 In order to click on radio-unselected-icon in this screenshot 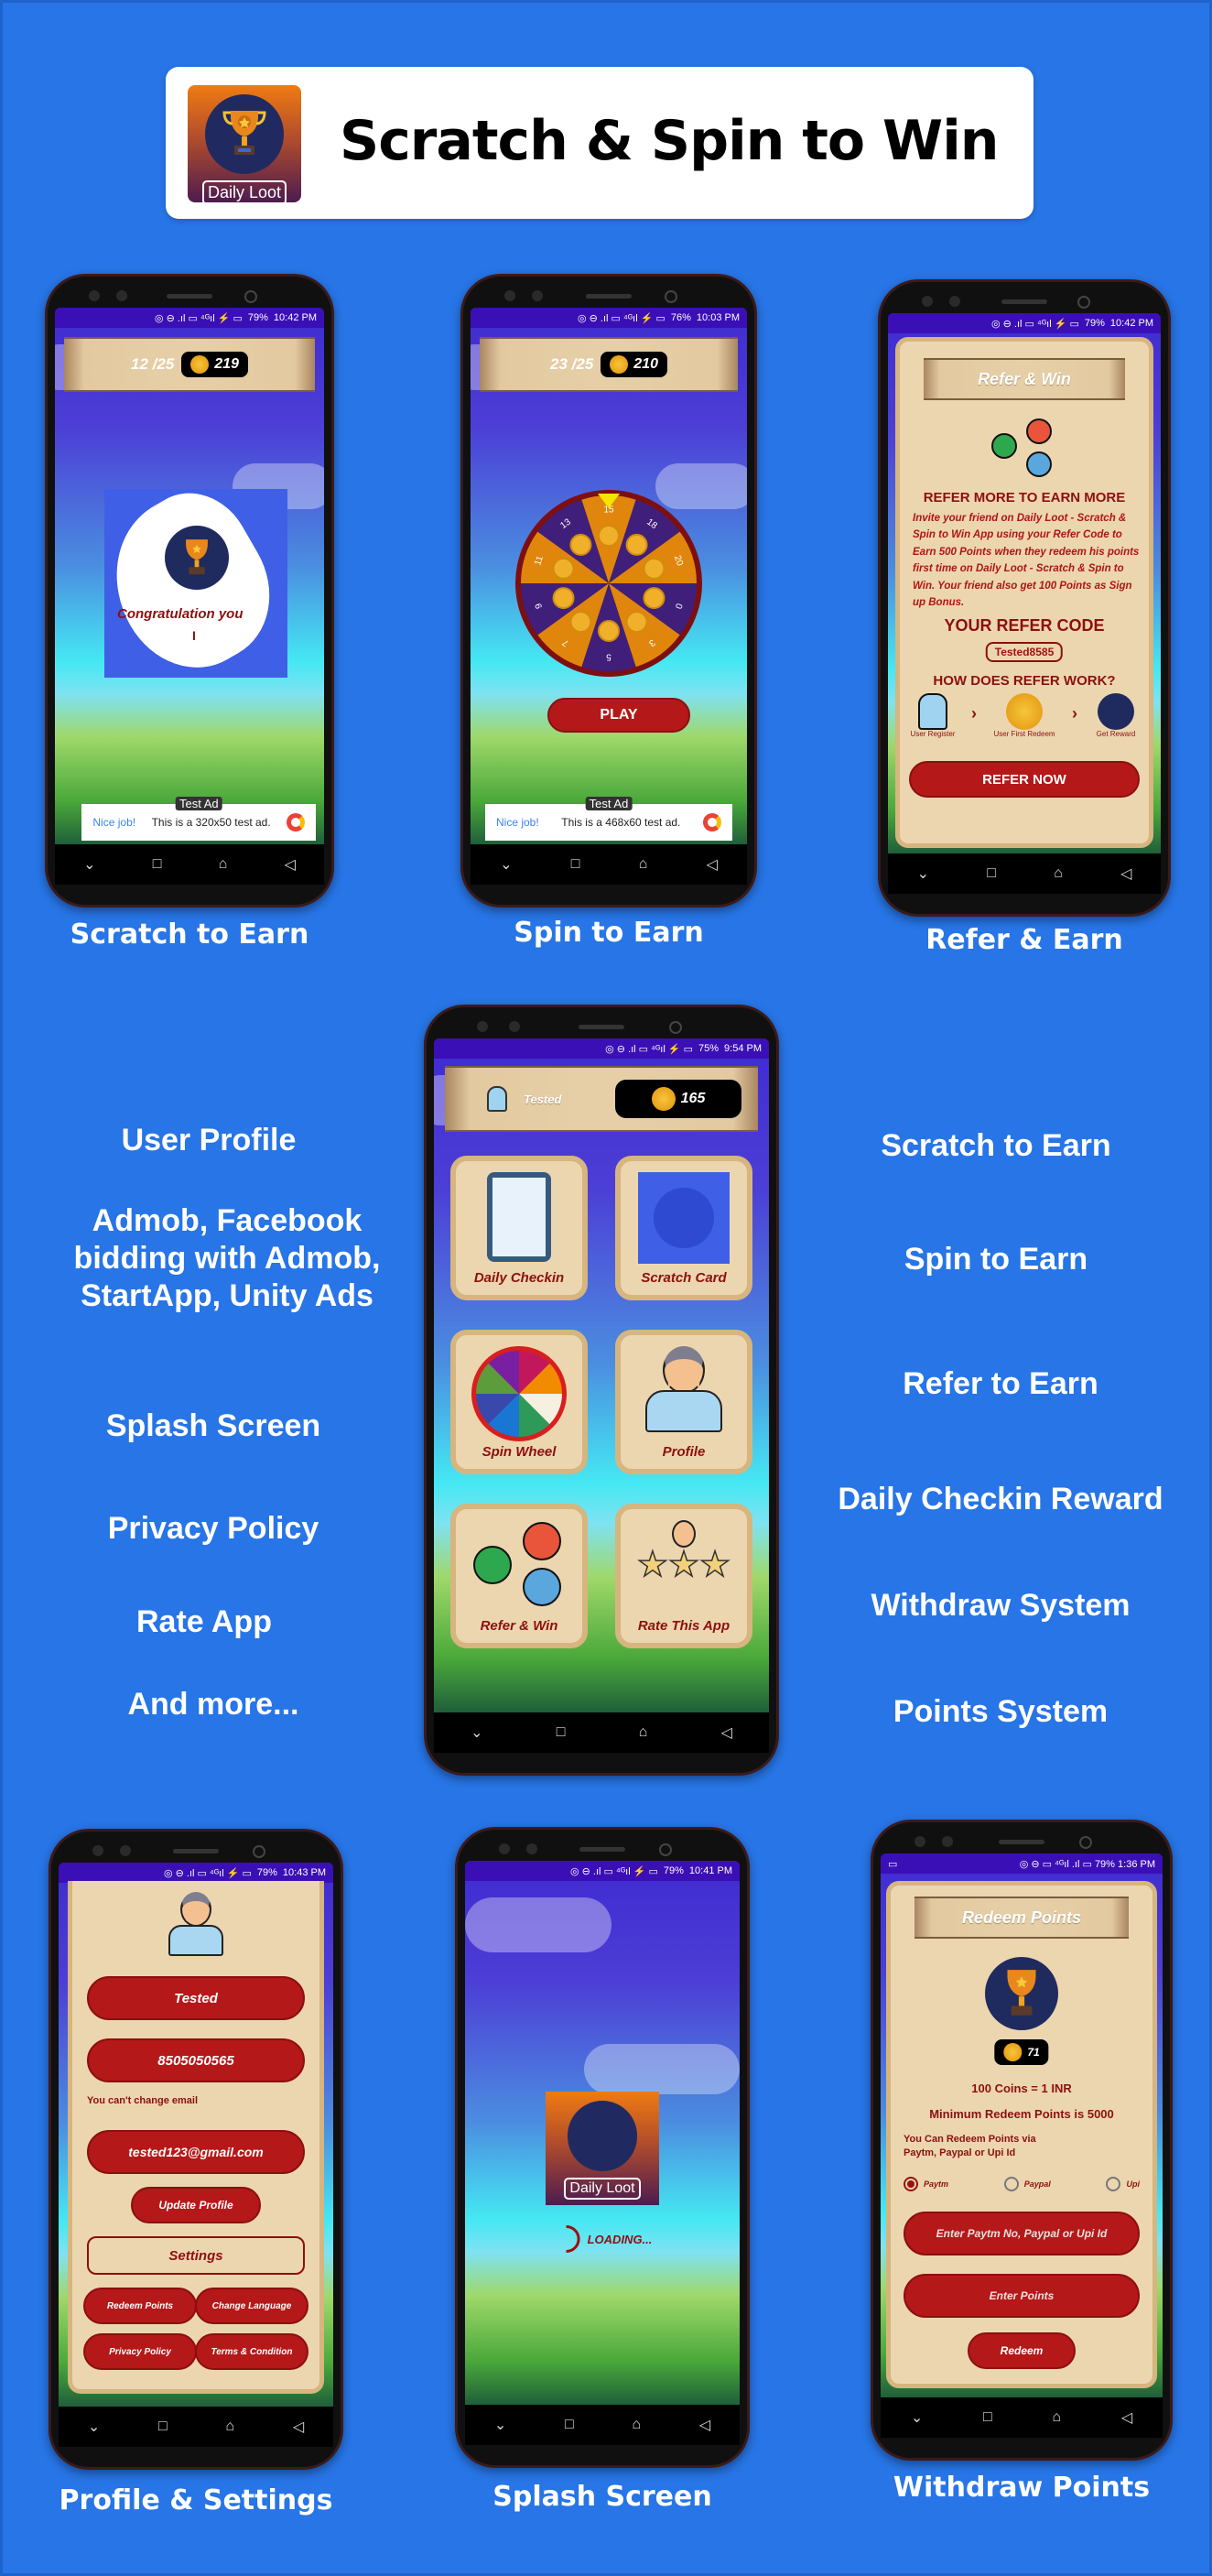, I will do `click(1114, 2184)`.